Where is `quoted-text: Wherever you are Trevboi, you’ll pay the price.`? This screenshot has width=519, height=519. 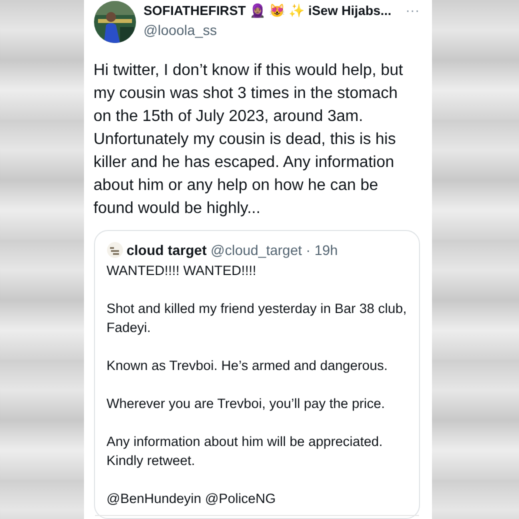
quoted-text: Wherever you are Trevboi, you’ll pay the price. is located at coordinates (246, 404).